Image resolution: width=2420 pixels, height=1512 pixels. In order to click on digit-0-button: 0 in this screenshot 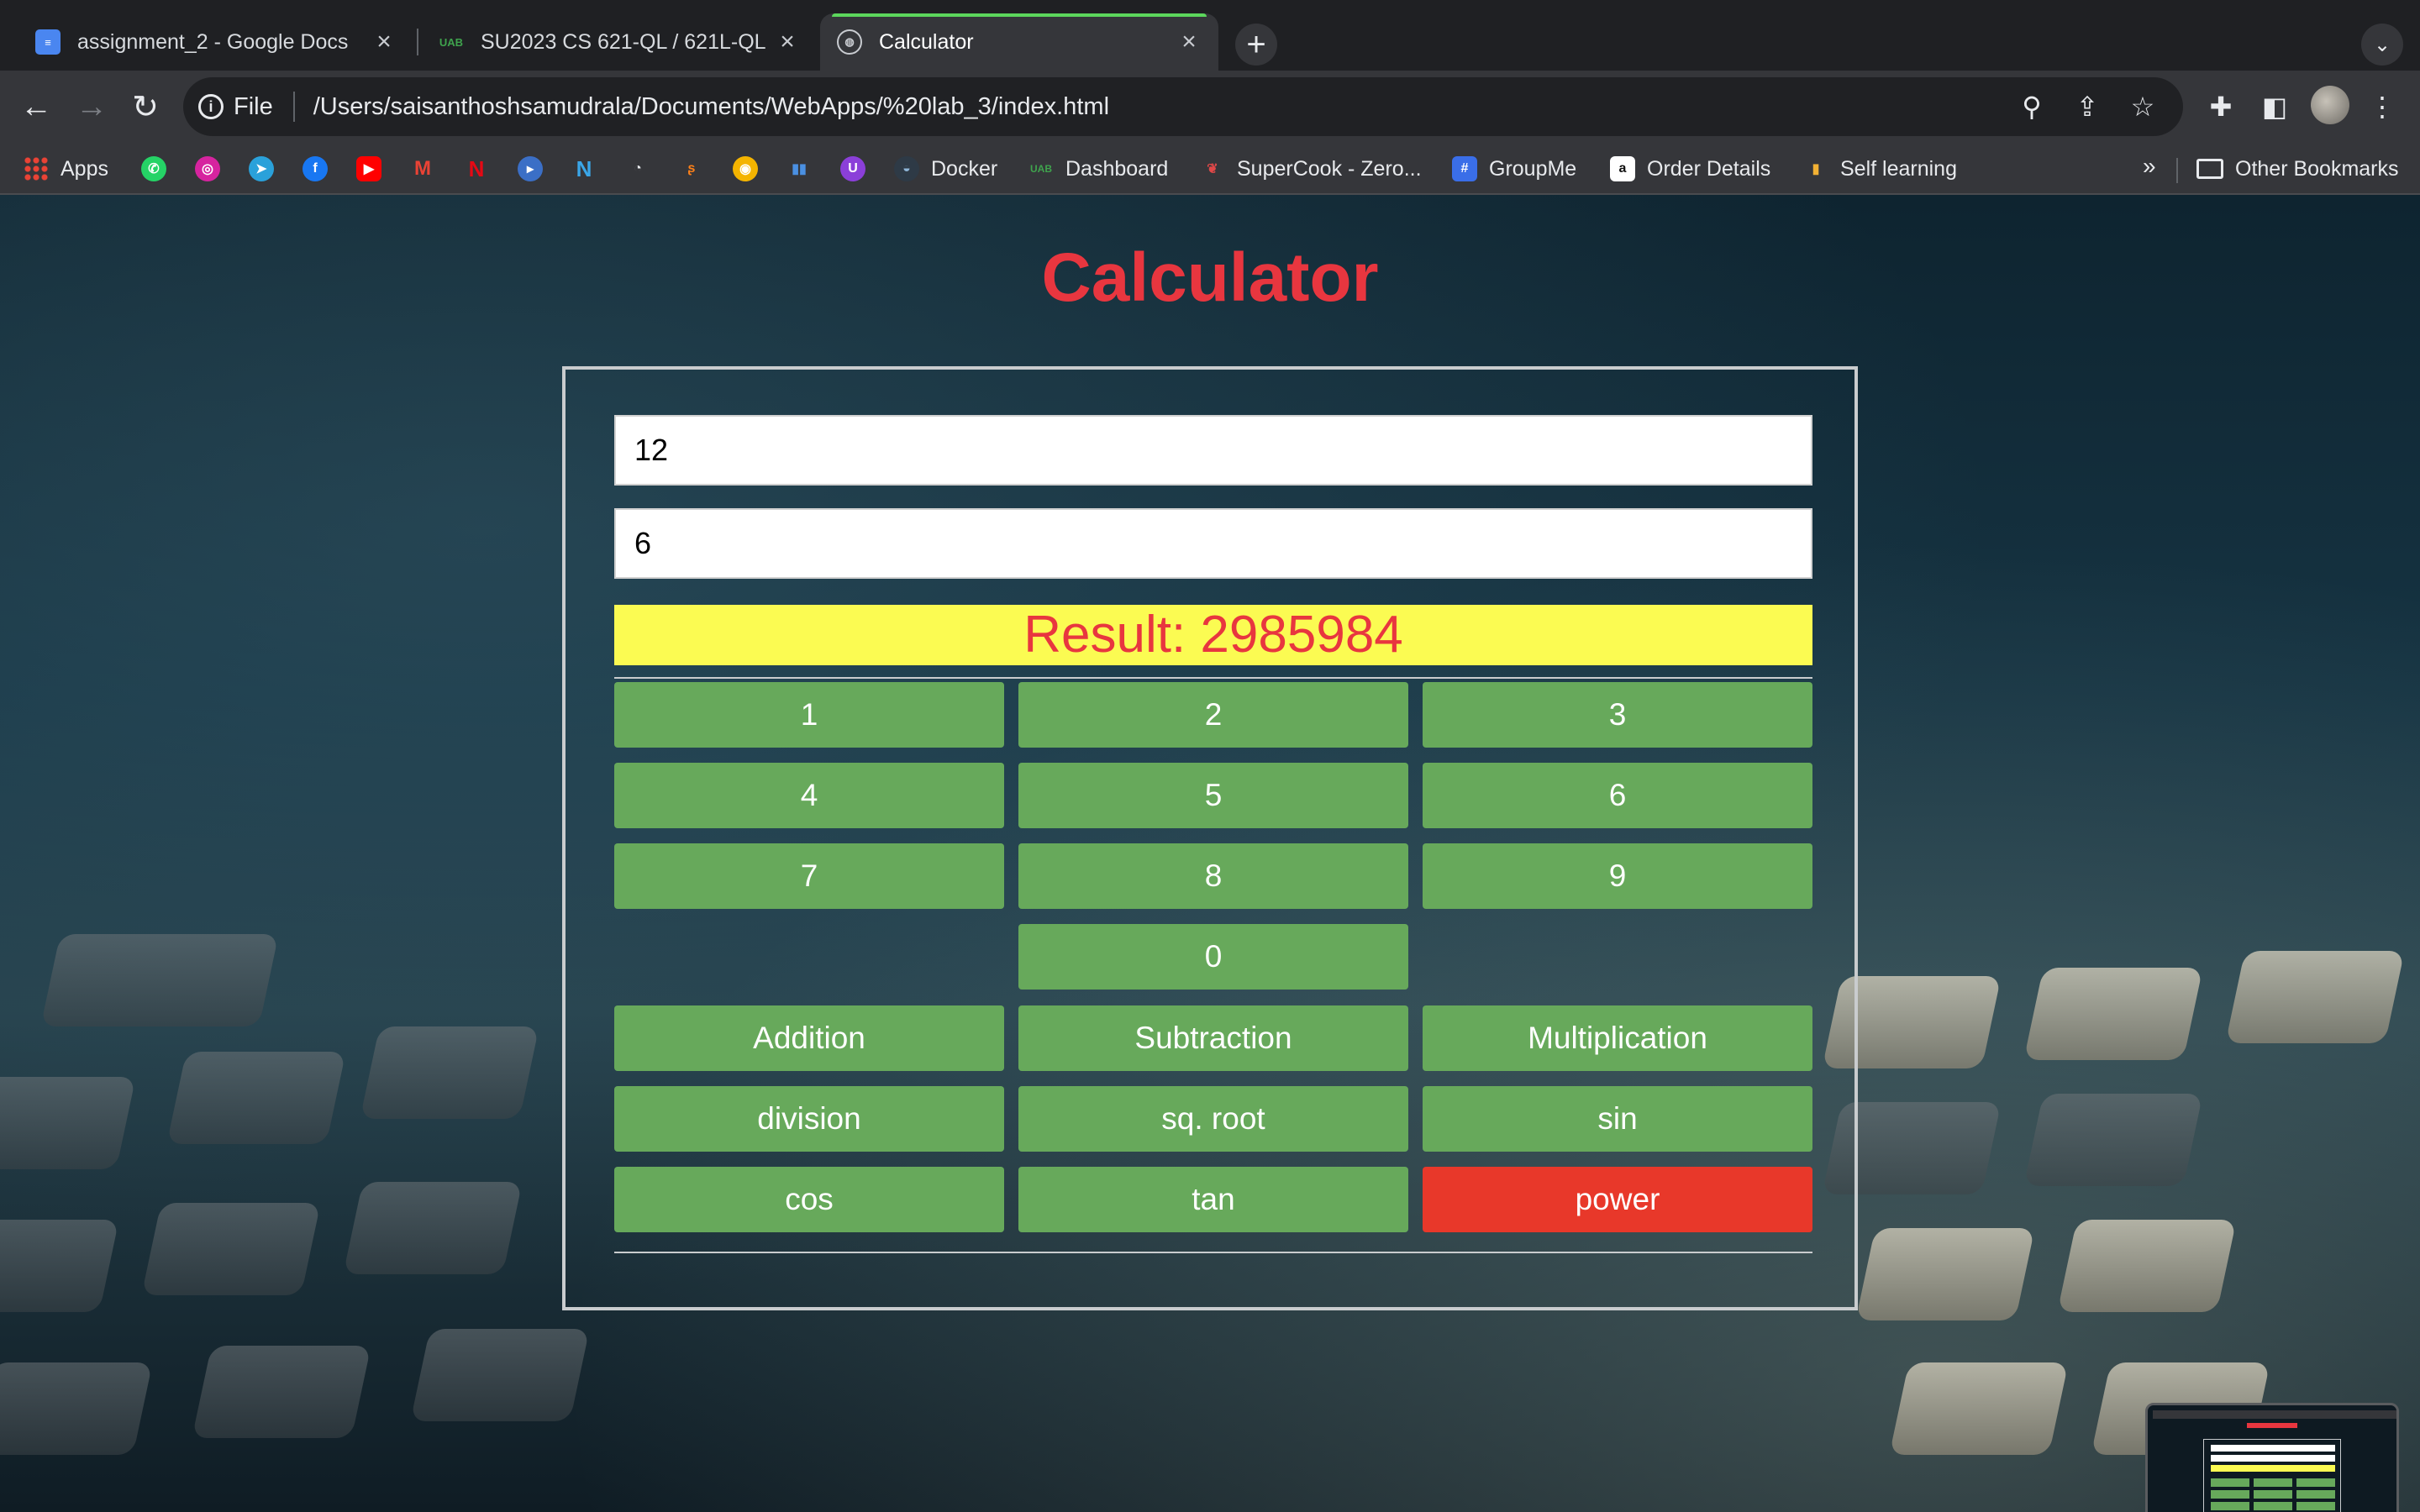, I will do `click(1213, 957)`.